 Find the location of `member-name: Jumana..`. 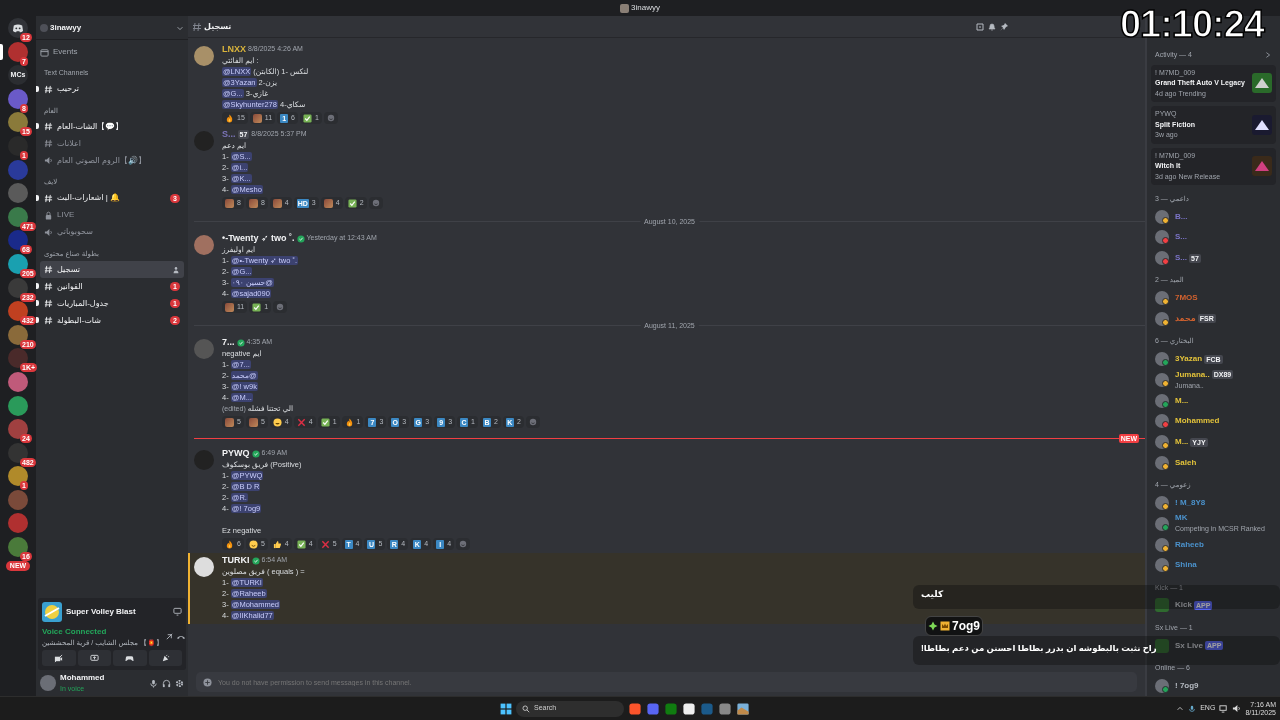

member-name: Jumana.. is located at coordinates (1192, 374).